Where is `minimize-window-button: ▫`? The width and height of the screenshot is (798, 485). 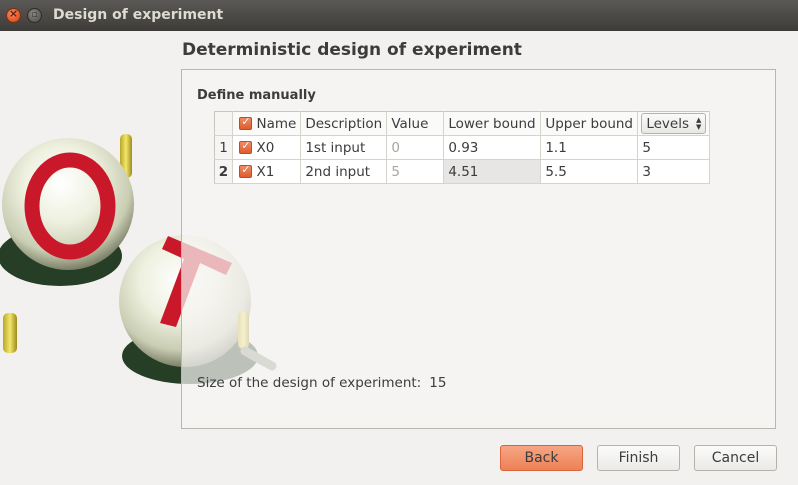
minimize-window-button: ▫ is located at coordinates (34, 15).